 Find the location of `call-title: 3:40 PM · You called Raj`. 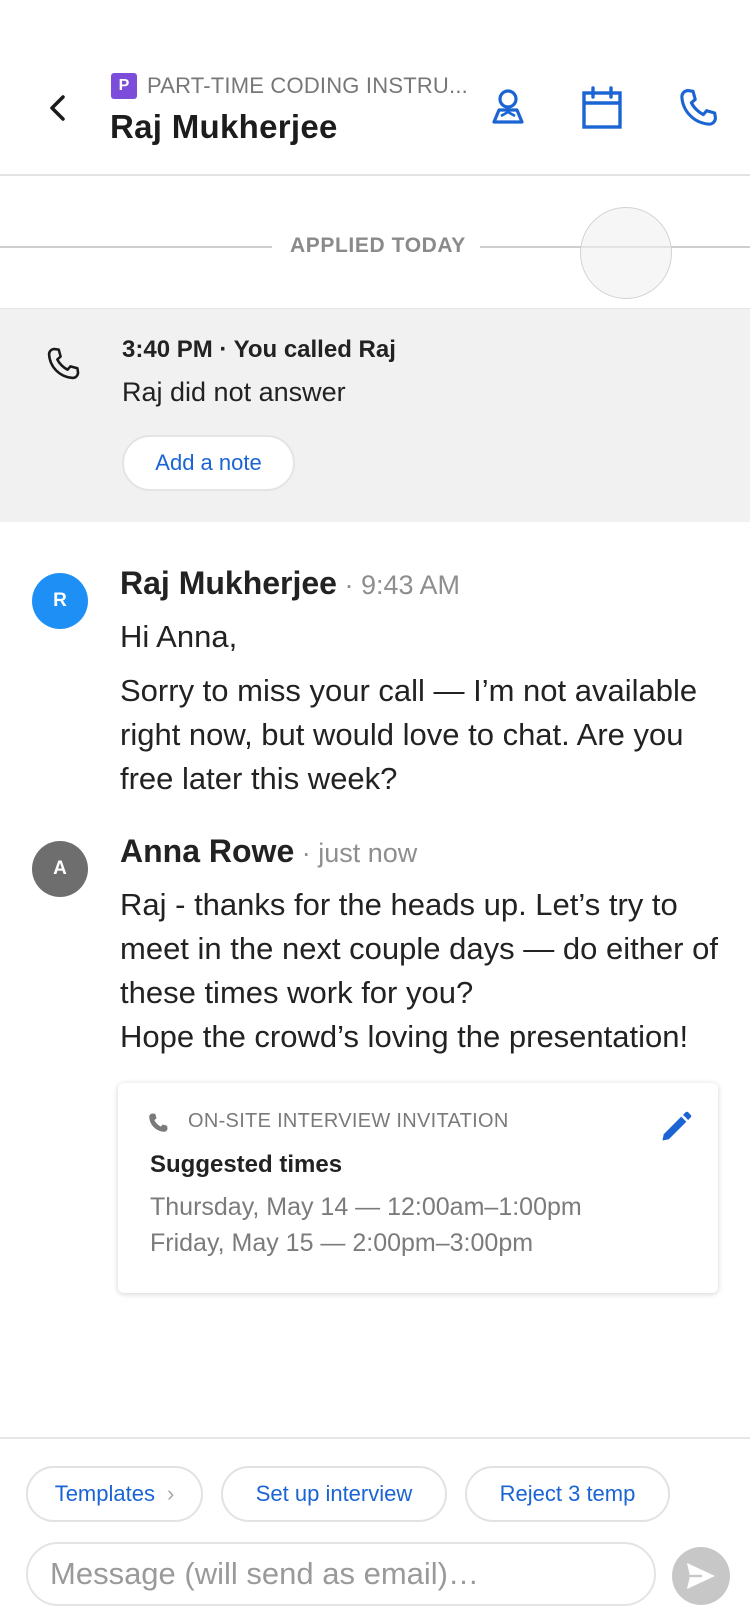

call-title: 3:40 PM · You called Raj is located at coordinates (259, 349).